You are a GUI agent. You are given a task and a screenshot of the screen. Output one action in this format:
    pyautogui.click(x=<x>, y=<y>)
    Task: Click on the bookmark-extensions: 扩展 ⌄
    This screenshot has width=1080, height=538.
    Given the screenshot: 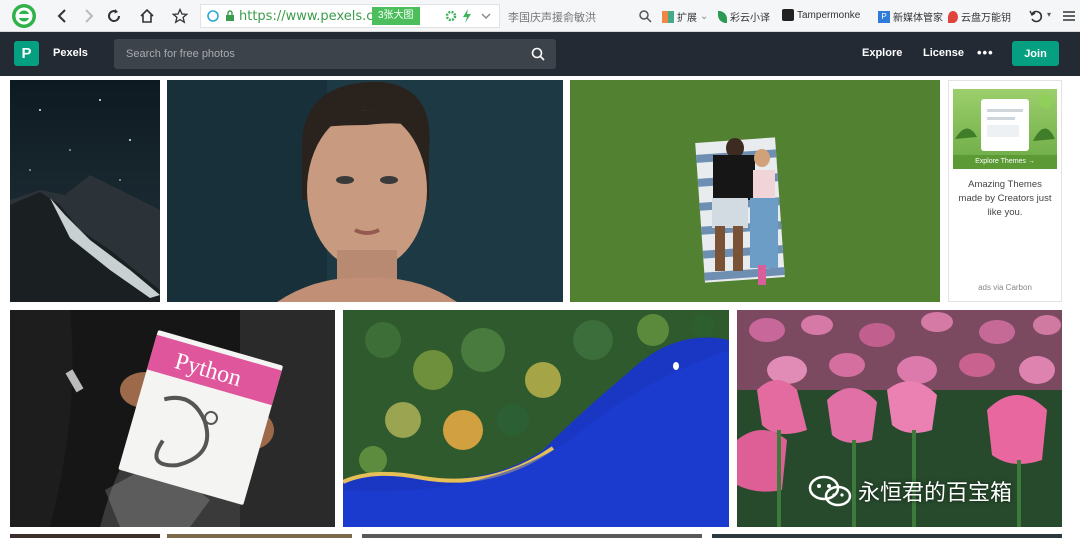 What is the action you would take?
    pyautogui.click(x=685, y=16)
    